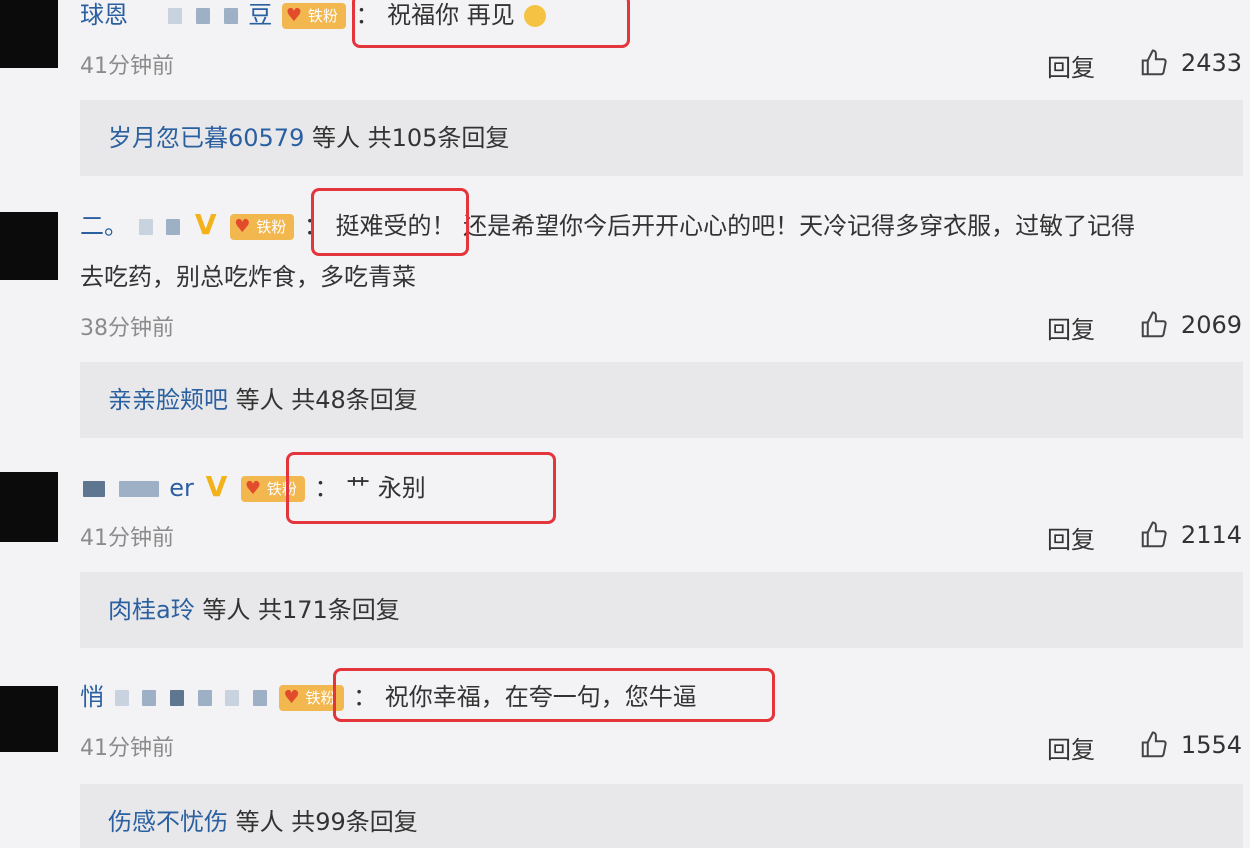  Describe the element at coordinates (104, 226) in the screenshot. I see `username: 二。` at that location.